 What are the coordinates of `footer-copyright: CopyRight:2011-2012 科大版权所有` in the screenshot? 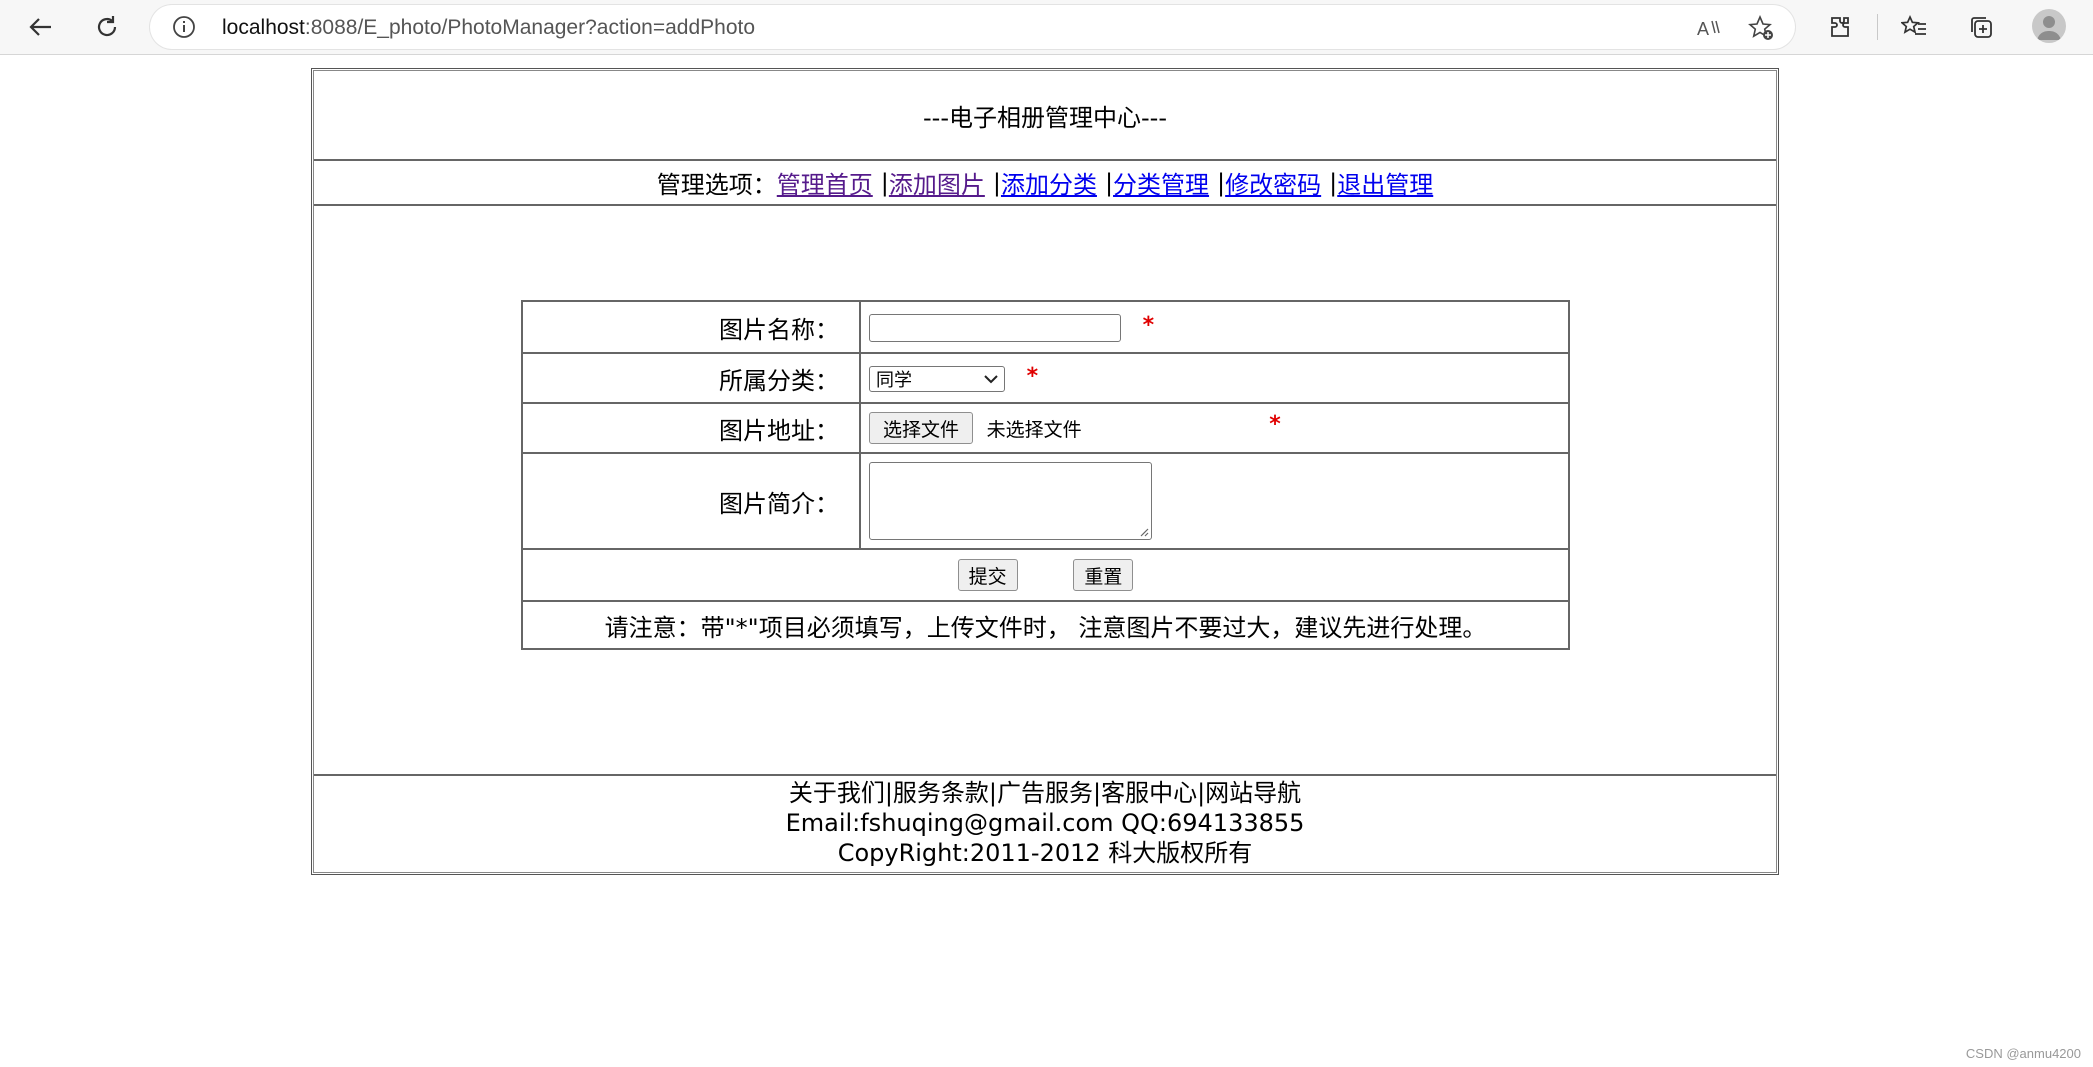 It's located at (1045, 853).